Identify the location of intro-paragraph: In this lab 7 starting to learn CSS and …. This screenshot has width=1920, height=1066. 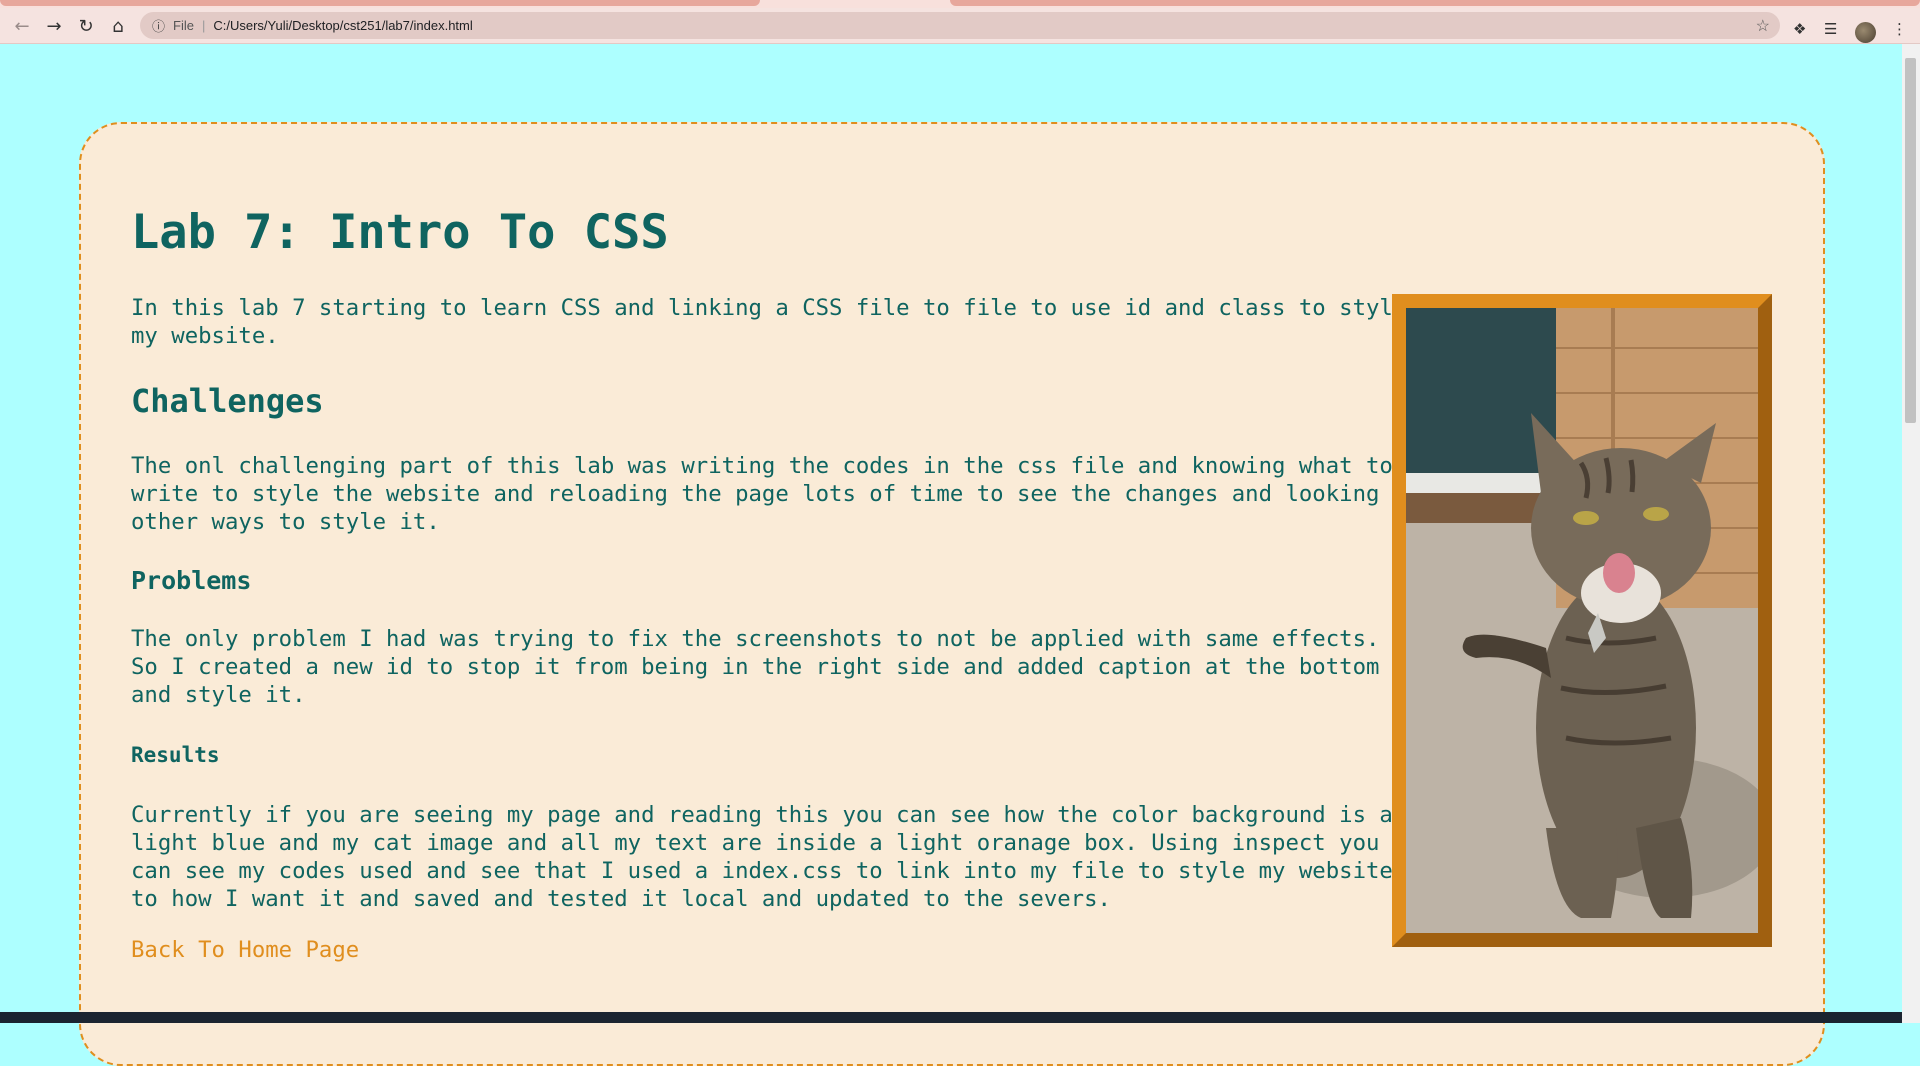
(769, 322).